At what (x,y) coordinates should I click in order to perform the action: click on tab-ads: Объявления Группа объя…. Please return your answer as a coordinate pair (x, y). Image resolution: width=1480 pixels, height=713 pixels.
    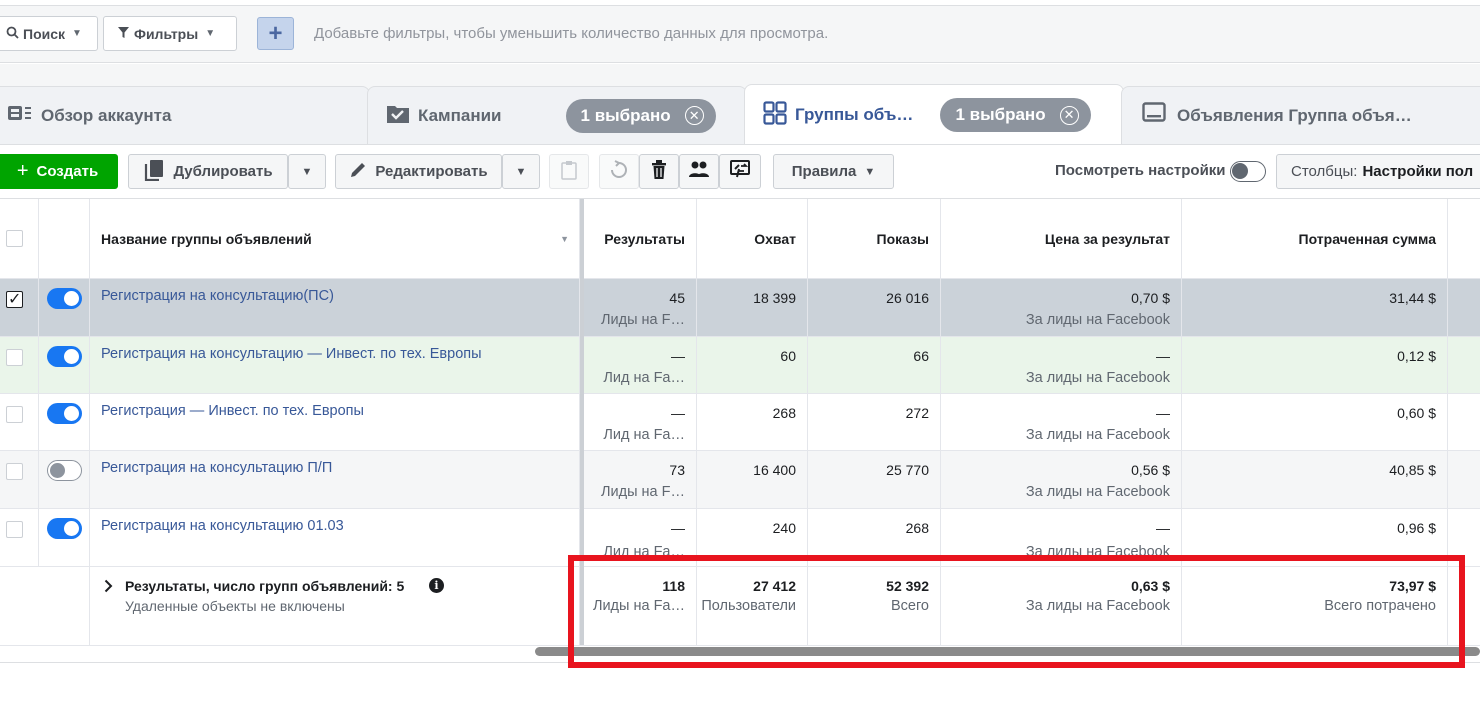
    Looking at the image, I should click on (1300, 115).